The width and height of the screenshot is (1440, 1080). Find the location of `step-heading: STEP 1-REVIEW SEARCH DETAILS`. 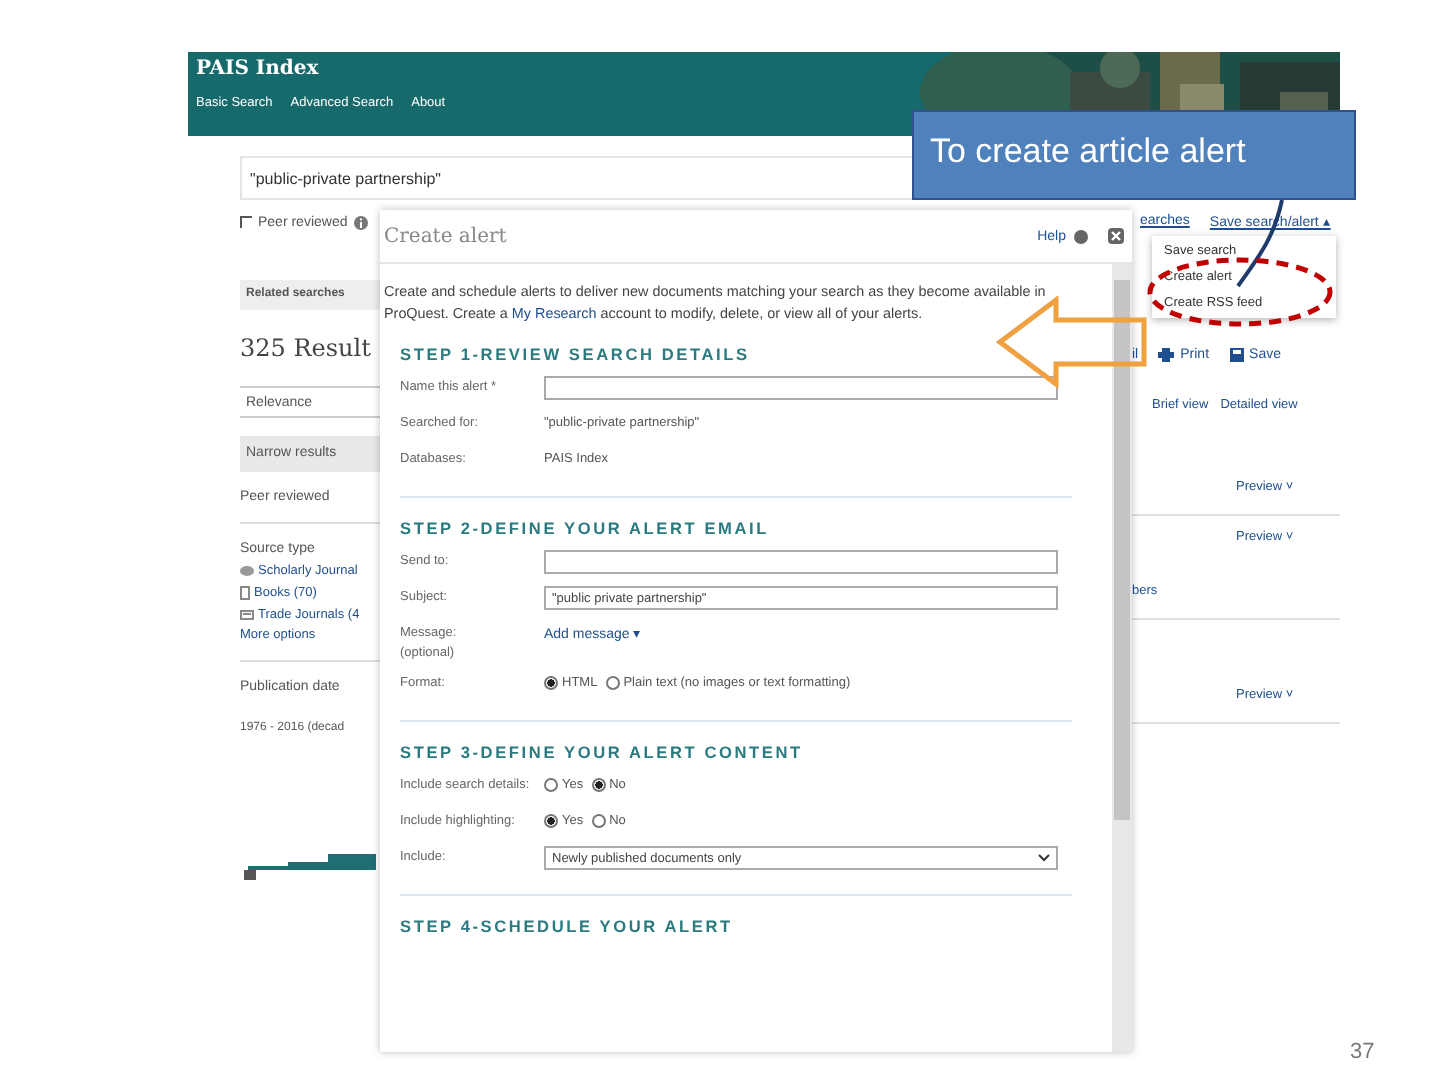

step-heading: STEP 1-REVIEW SEARCH DETAILS is located at coordinates (576, 354).